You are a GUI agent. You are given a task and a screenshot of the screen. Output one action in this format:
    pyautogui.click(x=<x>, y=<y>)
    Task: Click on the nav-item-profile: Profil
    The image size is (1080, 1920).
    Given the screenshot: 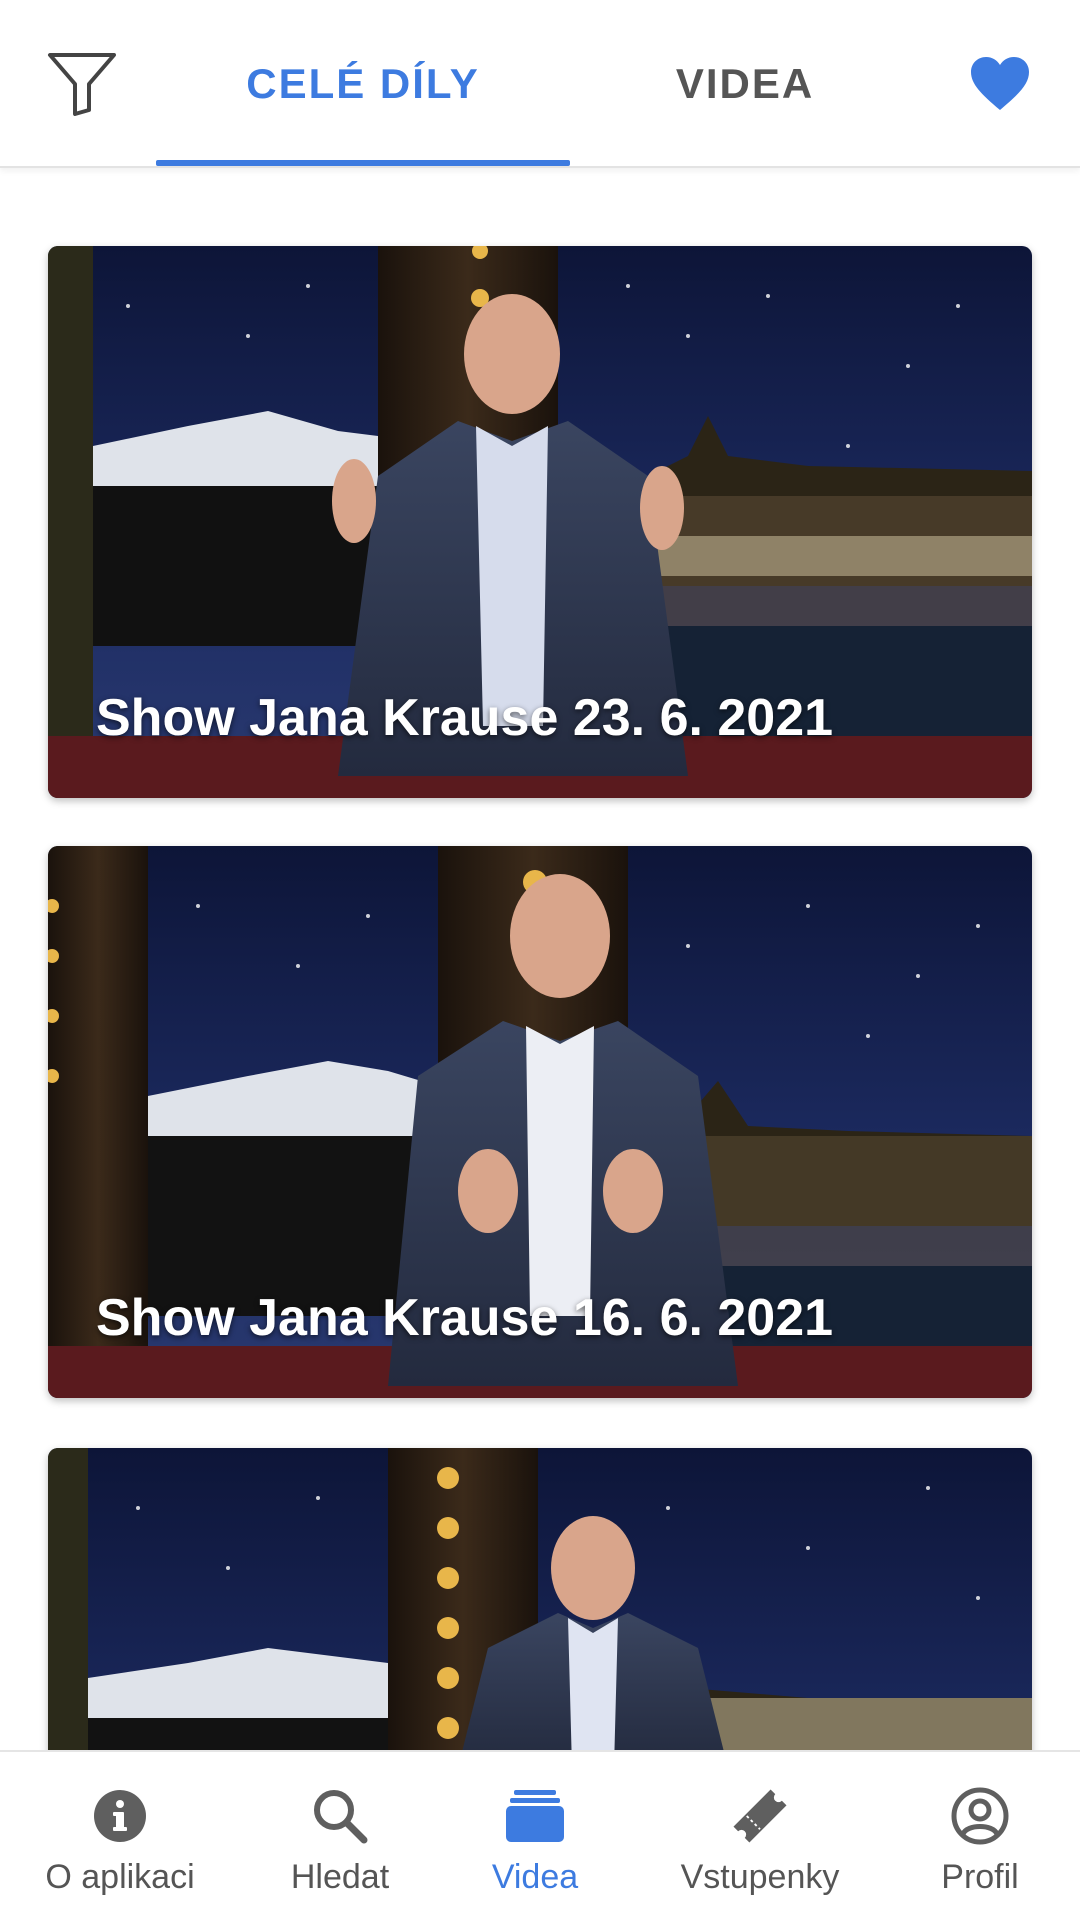 What is the action you would take?
    pyautogui.click(x=980, y=1836)
    